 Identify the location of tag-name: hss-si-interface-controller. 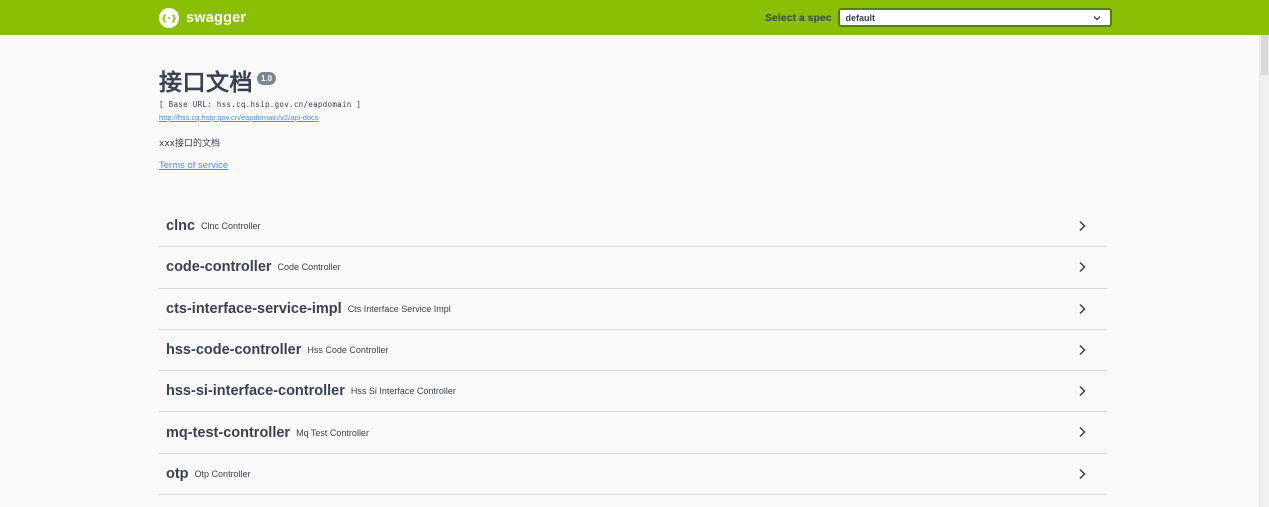
(255, 391).